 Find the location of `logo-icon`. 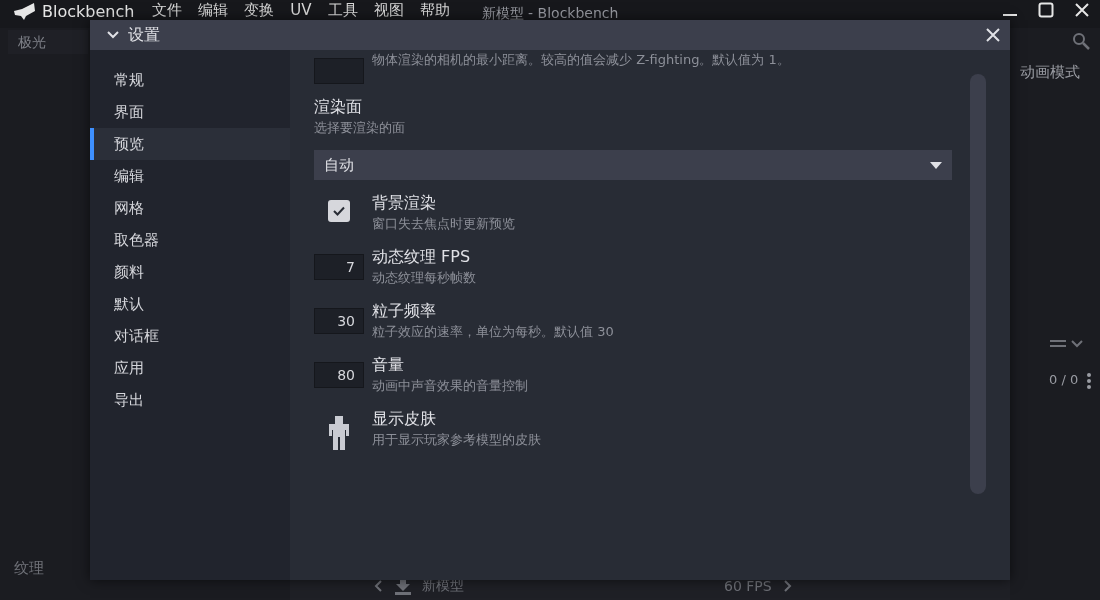

logo-icon is located at coordinates (24, 11).